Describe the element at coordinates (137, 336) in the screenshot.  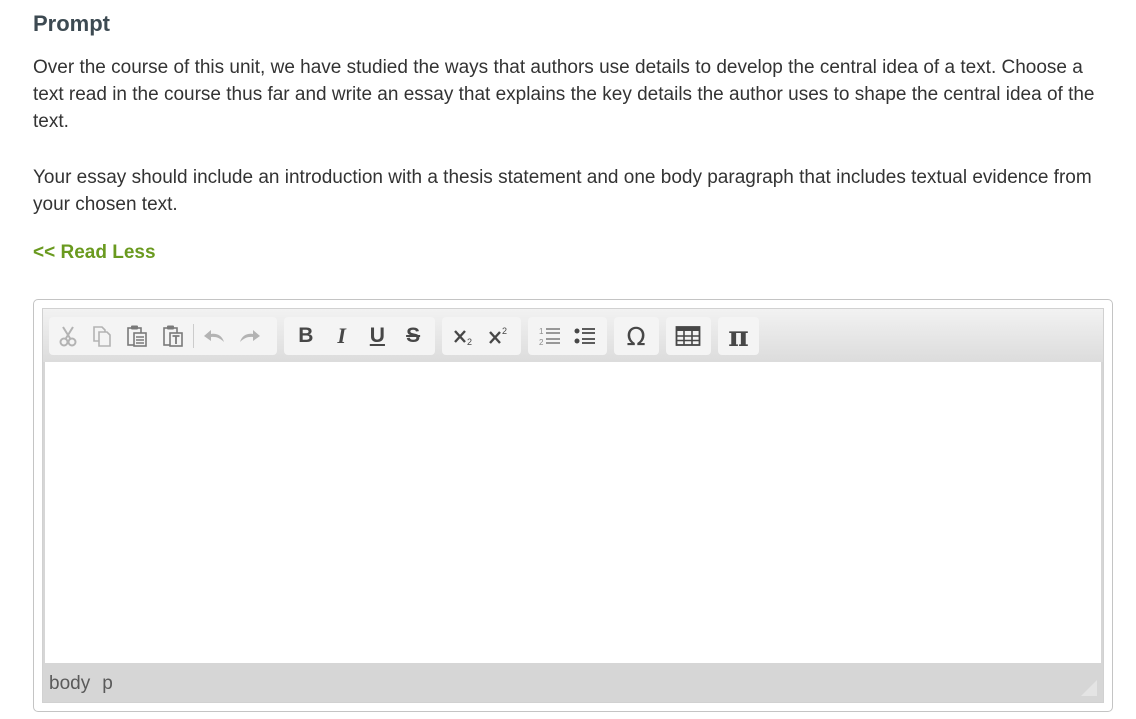
I see `paste-icon` at that location.